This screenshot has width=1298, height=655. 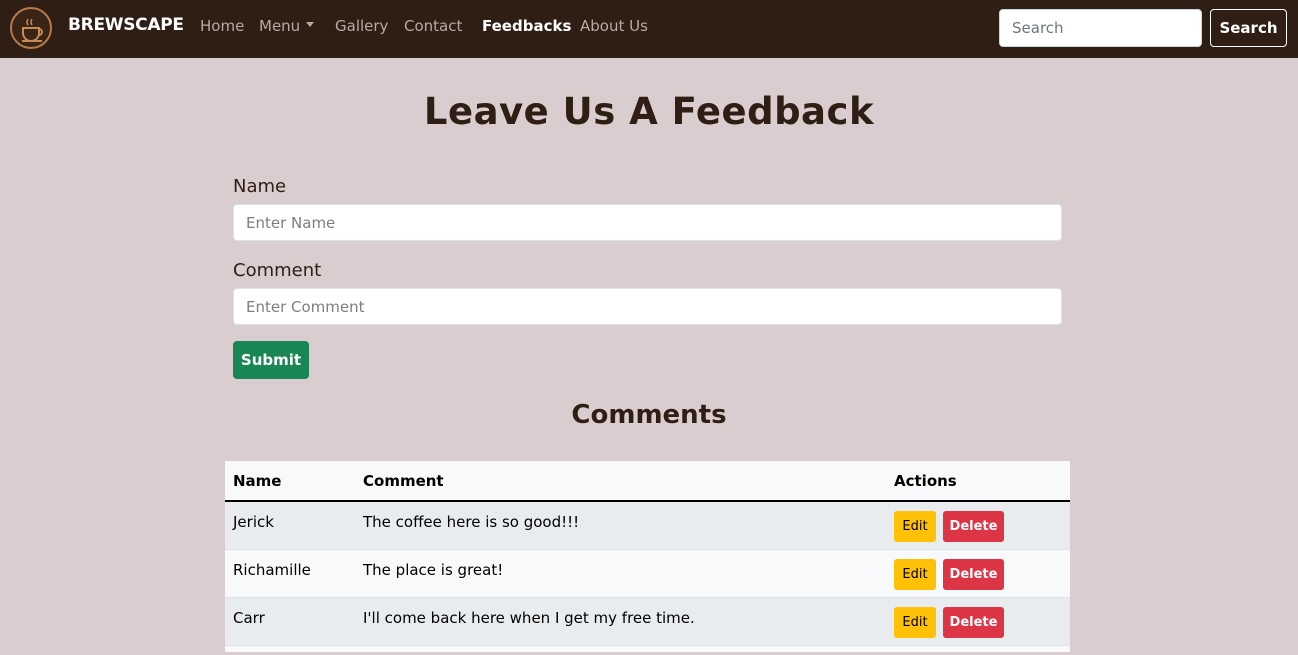 I want to click on coffee-cup-icon, so click(x=31, y=28).